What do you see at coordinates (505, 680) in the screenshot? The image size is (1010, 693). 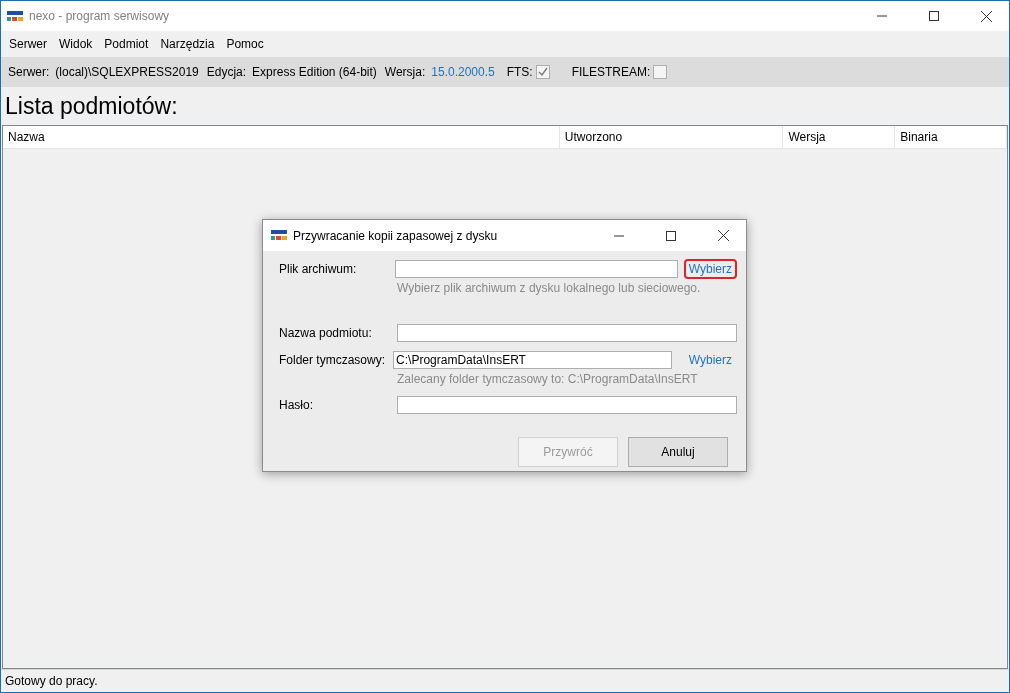 I see `status-text: Gotowy do pracy.` at bounding box center [505, 680].